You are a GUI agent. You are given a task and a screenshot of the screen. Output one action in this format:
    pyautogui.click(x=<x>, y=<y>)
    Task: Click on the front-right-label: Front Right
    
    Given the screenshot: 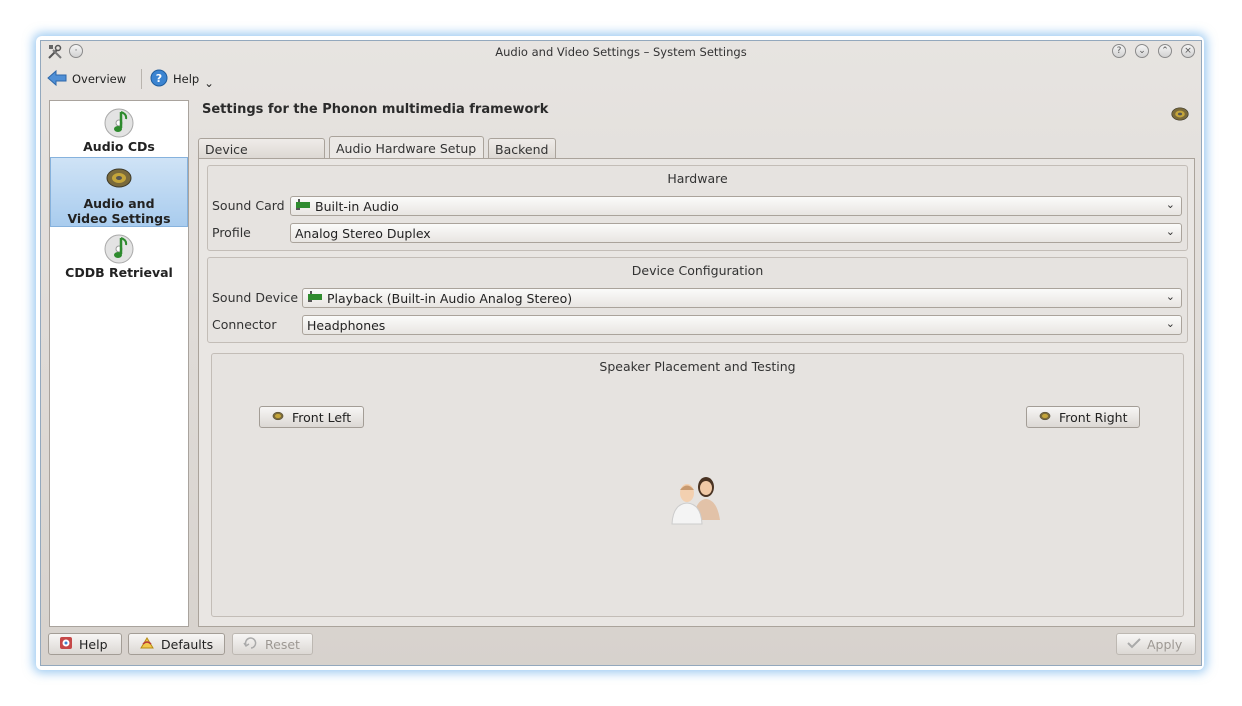 What is the action you would take?
    pyautogui.click(x=1093, y=417)
    